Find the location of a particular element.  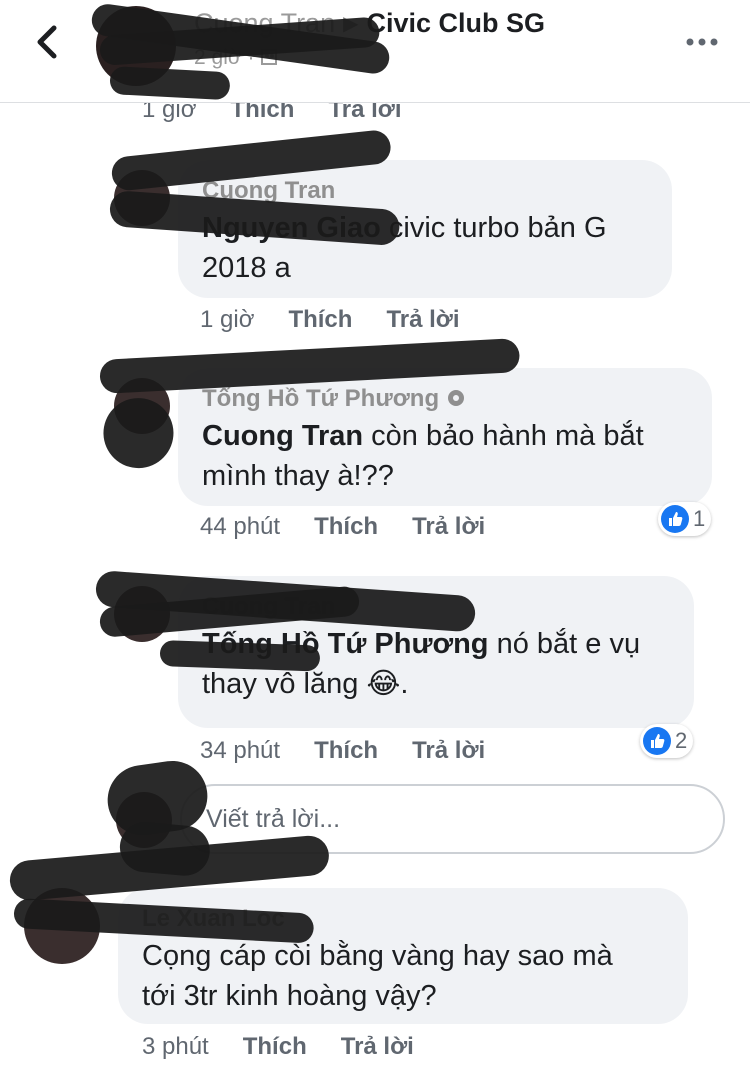

reaction-number: 1 is located at coordinates (699, 518).